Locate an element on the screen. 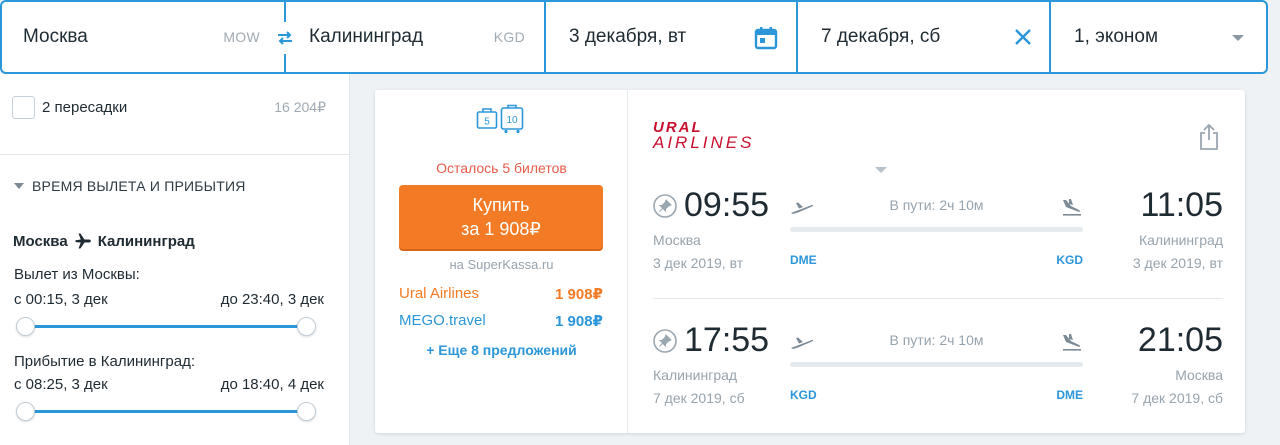  offer-agency: MEGO.travel is located at coordinates (442, 320).